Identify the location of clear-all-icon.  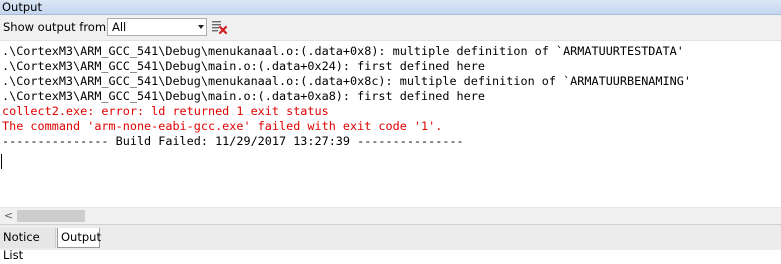
(220, 28).